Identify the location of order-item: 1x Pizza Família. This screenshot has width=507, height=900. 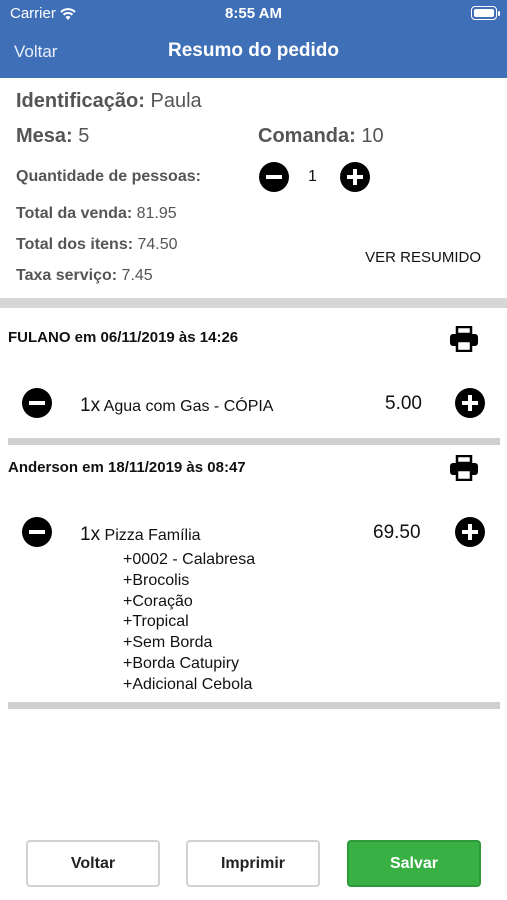
(140, 535).